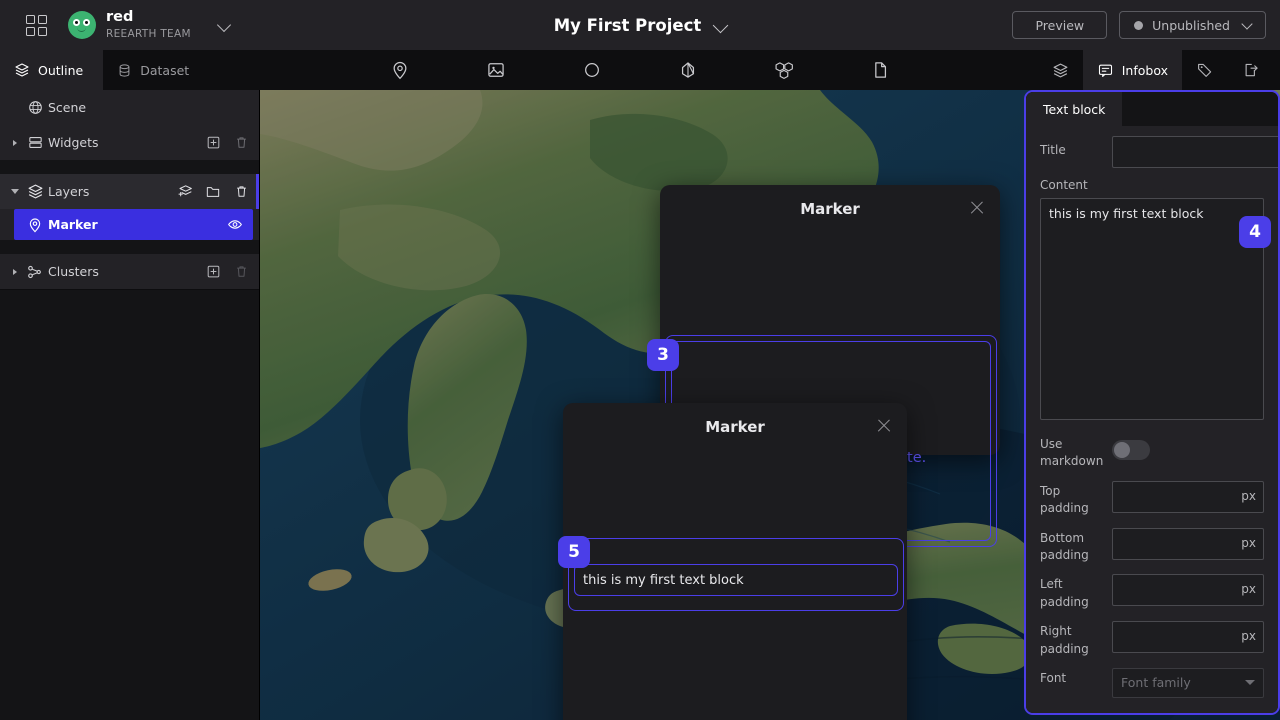 This screenshot has width=1280, height=720. Describe the element at coordinates (688, 70) in the screenshot. I see `tool-polygon-3d-button` at that location.